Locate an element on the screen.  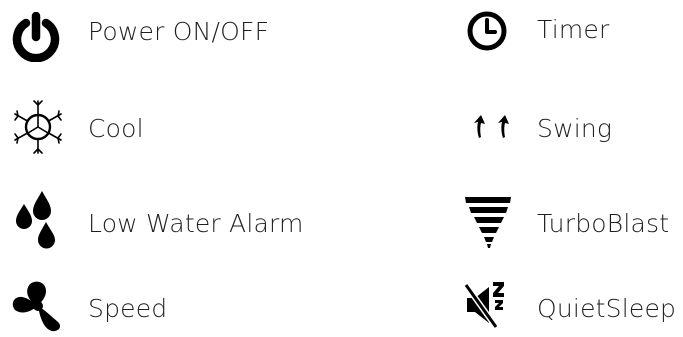
timer-label: Timer is located at coordinates (573, 29).